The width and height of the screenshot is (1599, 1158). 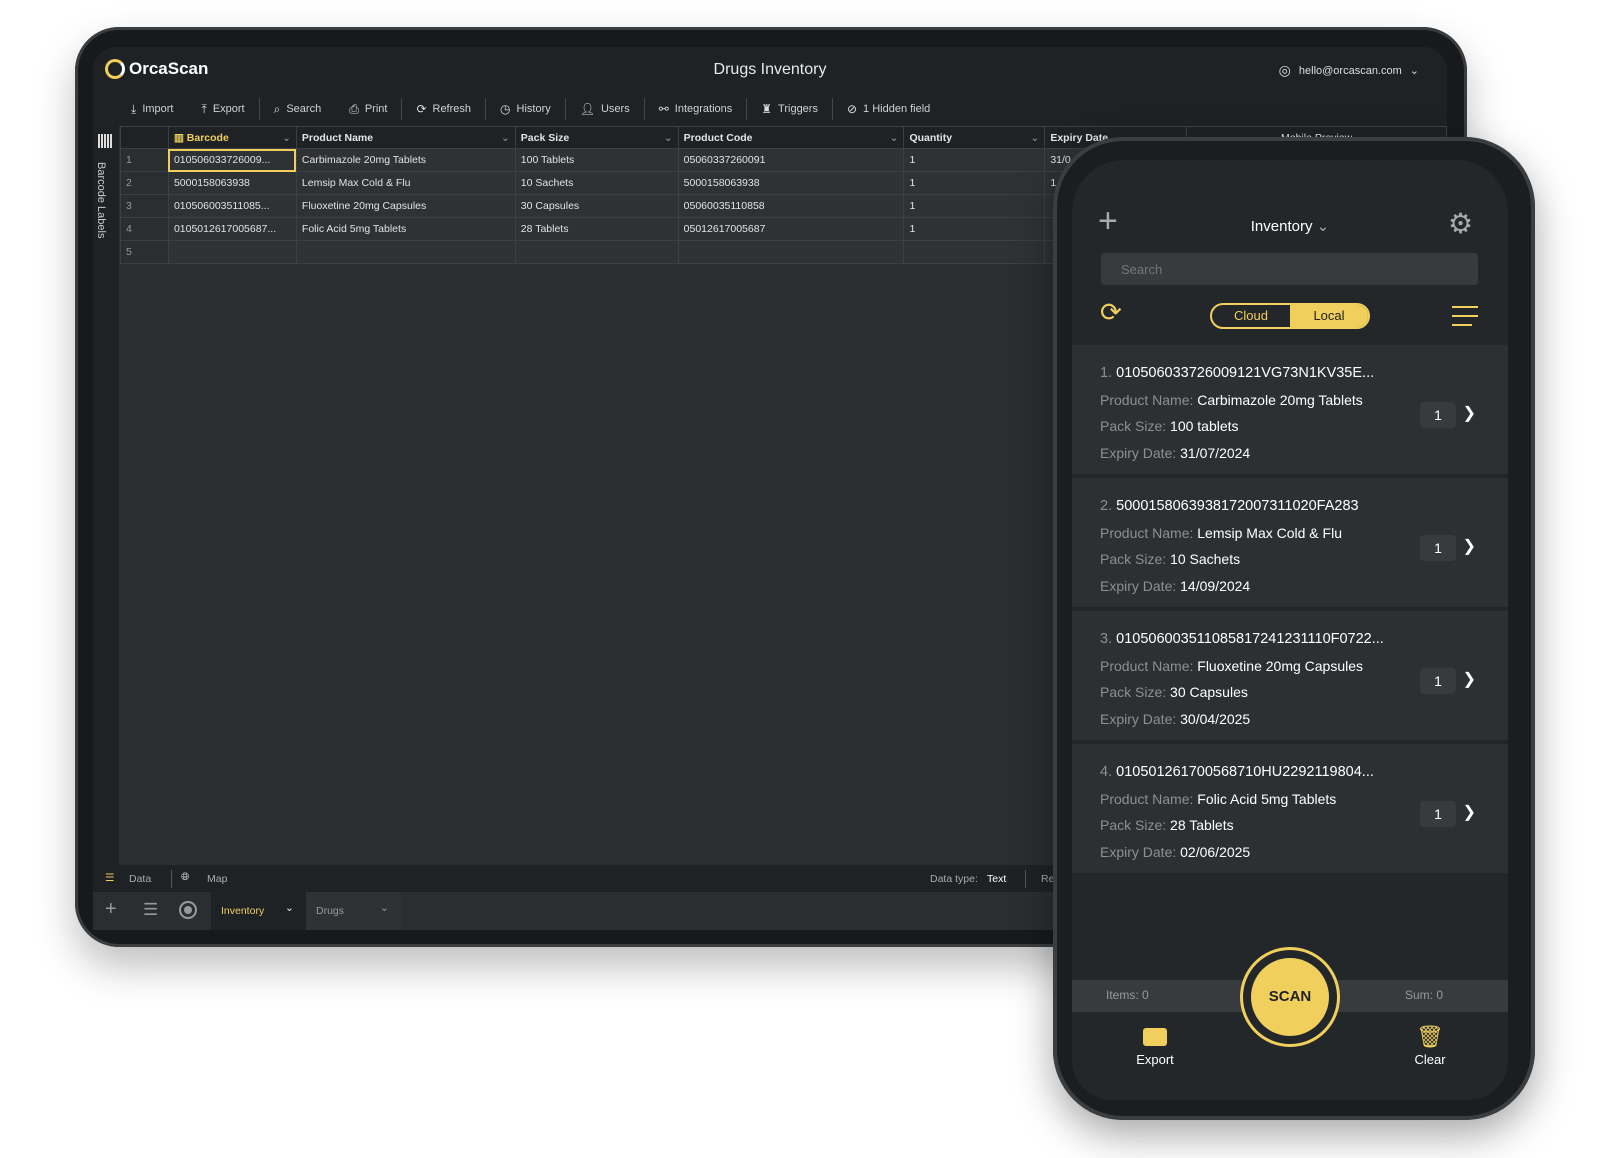 What do you see at coordinates (232, 252) in the screenshot?
I see `cell-barcode` at bounding box center [232, 252].